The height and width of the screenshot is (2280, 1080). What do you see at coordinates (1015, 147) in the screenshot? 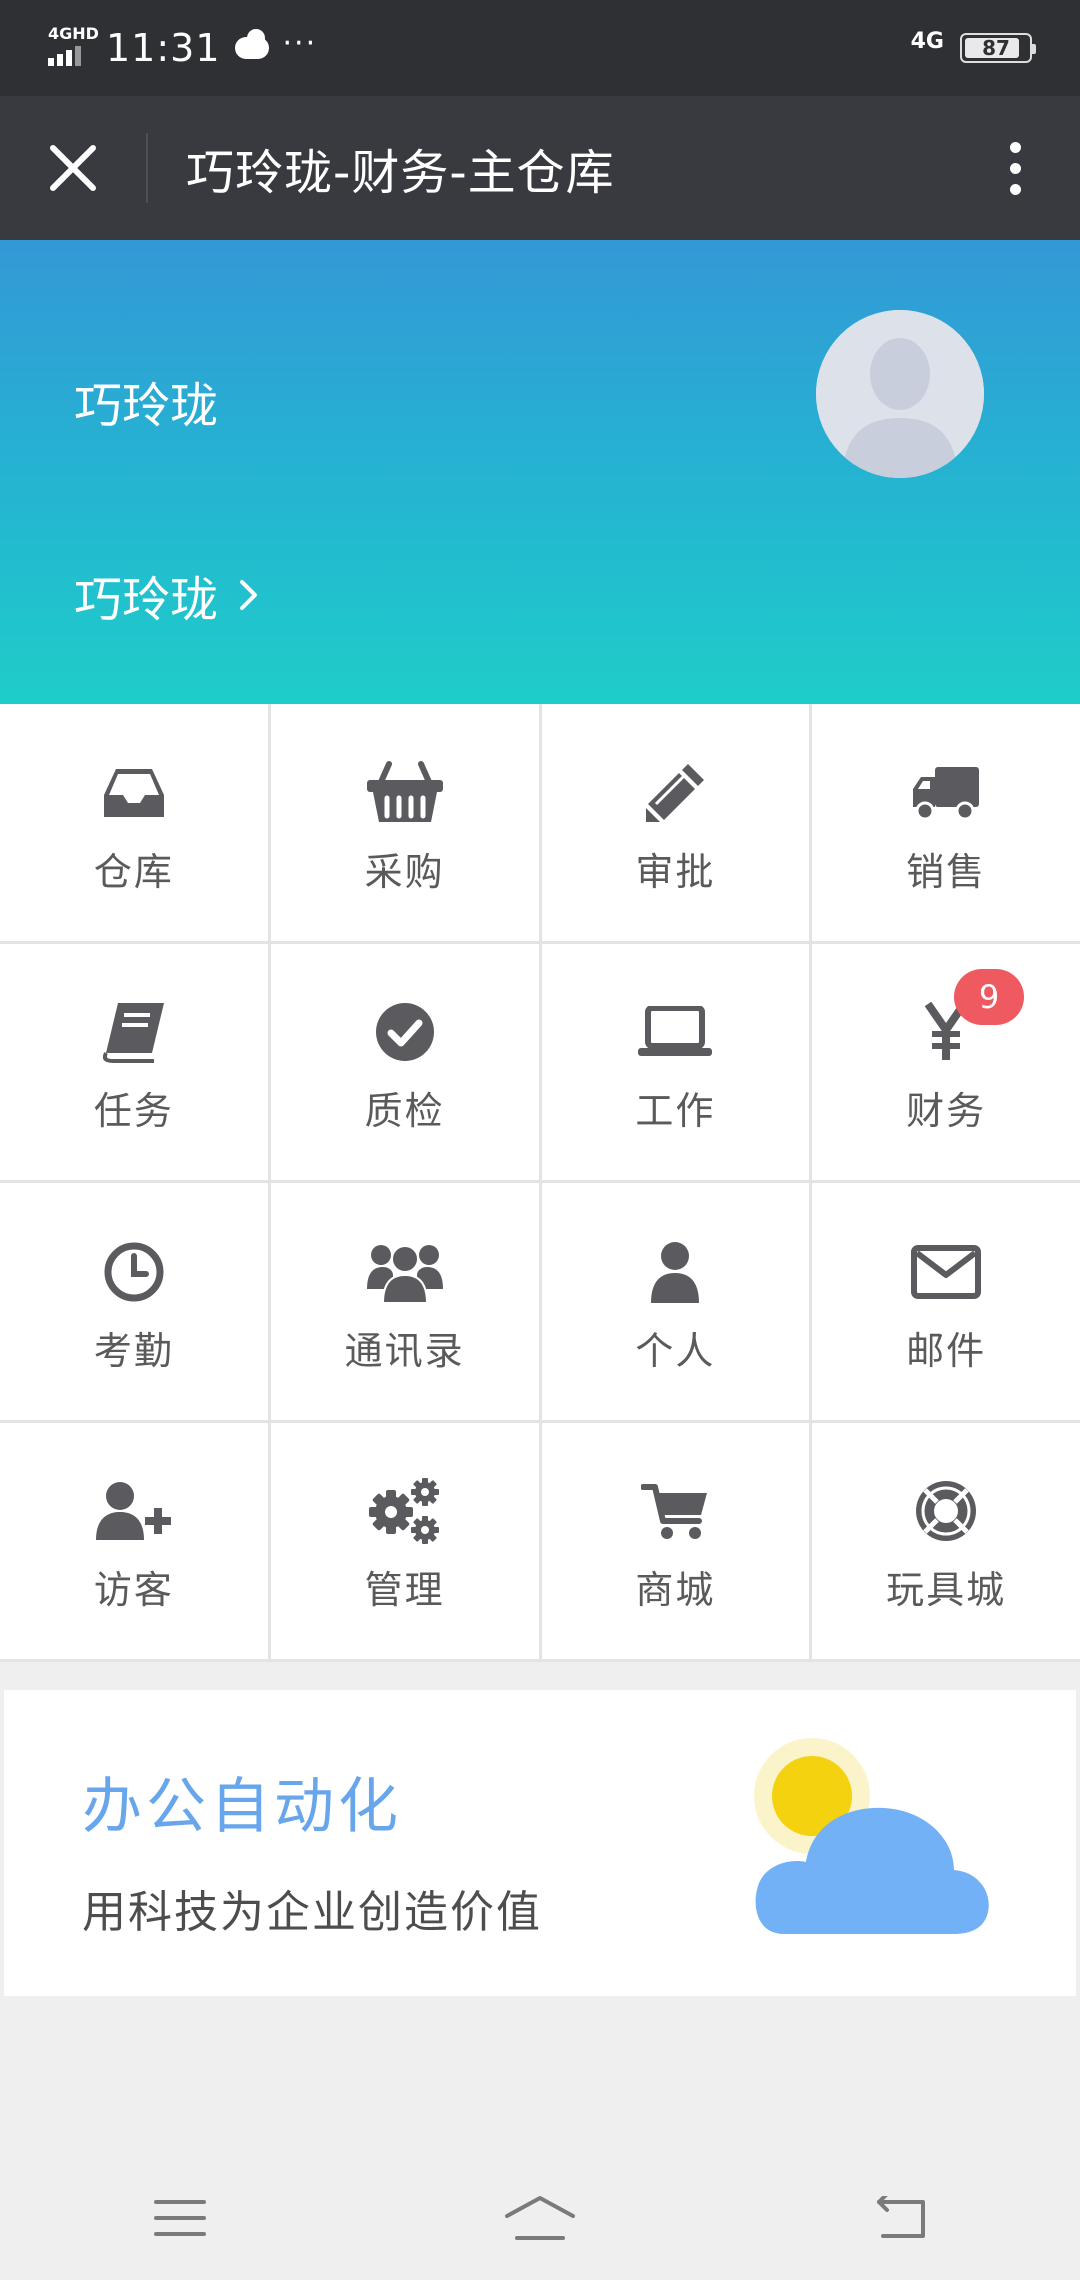
I see `more-vertical-icon` at bounding box center [1015, 147].